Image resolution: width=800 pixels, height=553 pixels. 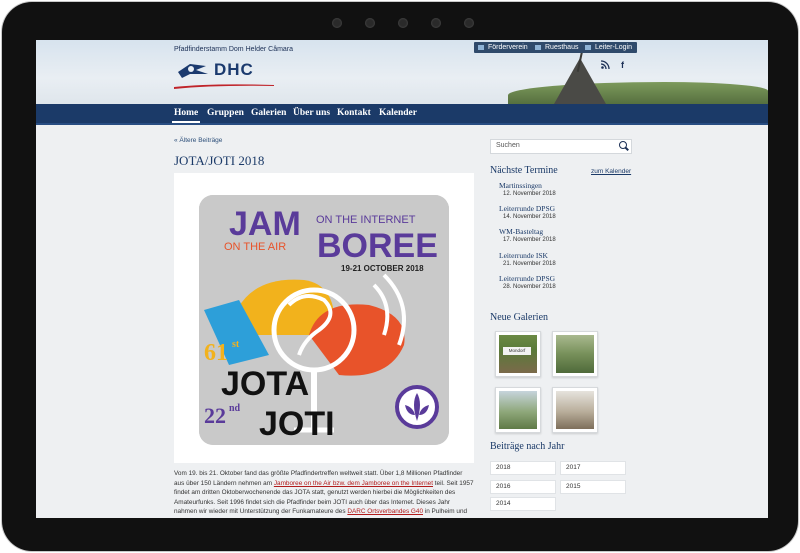 I want to click on nav-gruppen: Gruppen, so click(x=225, y=113).